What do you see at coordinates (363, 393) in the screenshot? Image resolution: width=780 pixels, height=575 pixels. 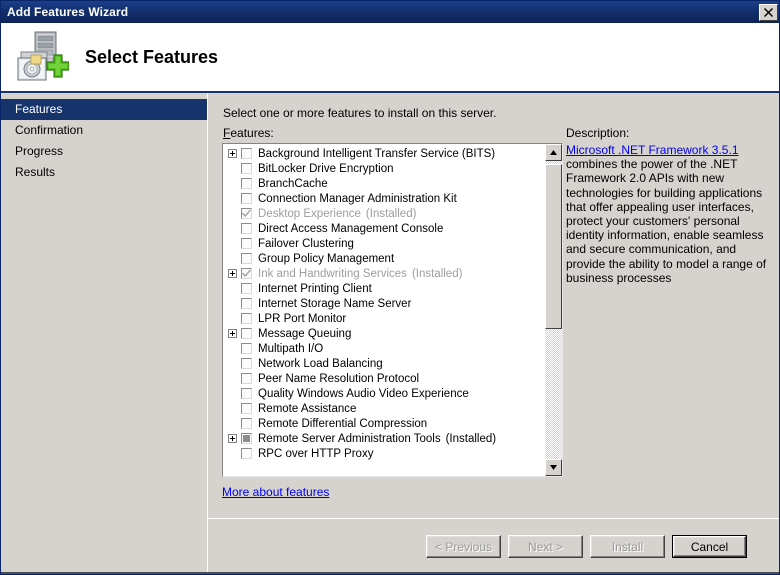 I see `feature-label: Quality Windows Audio Video Experience` at bounding box center [363, 393].